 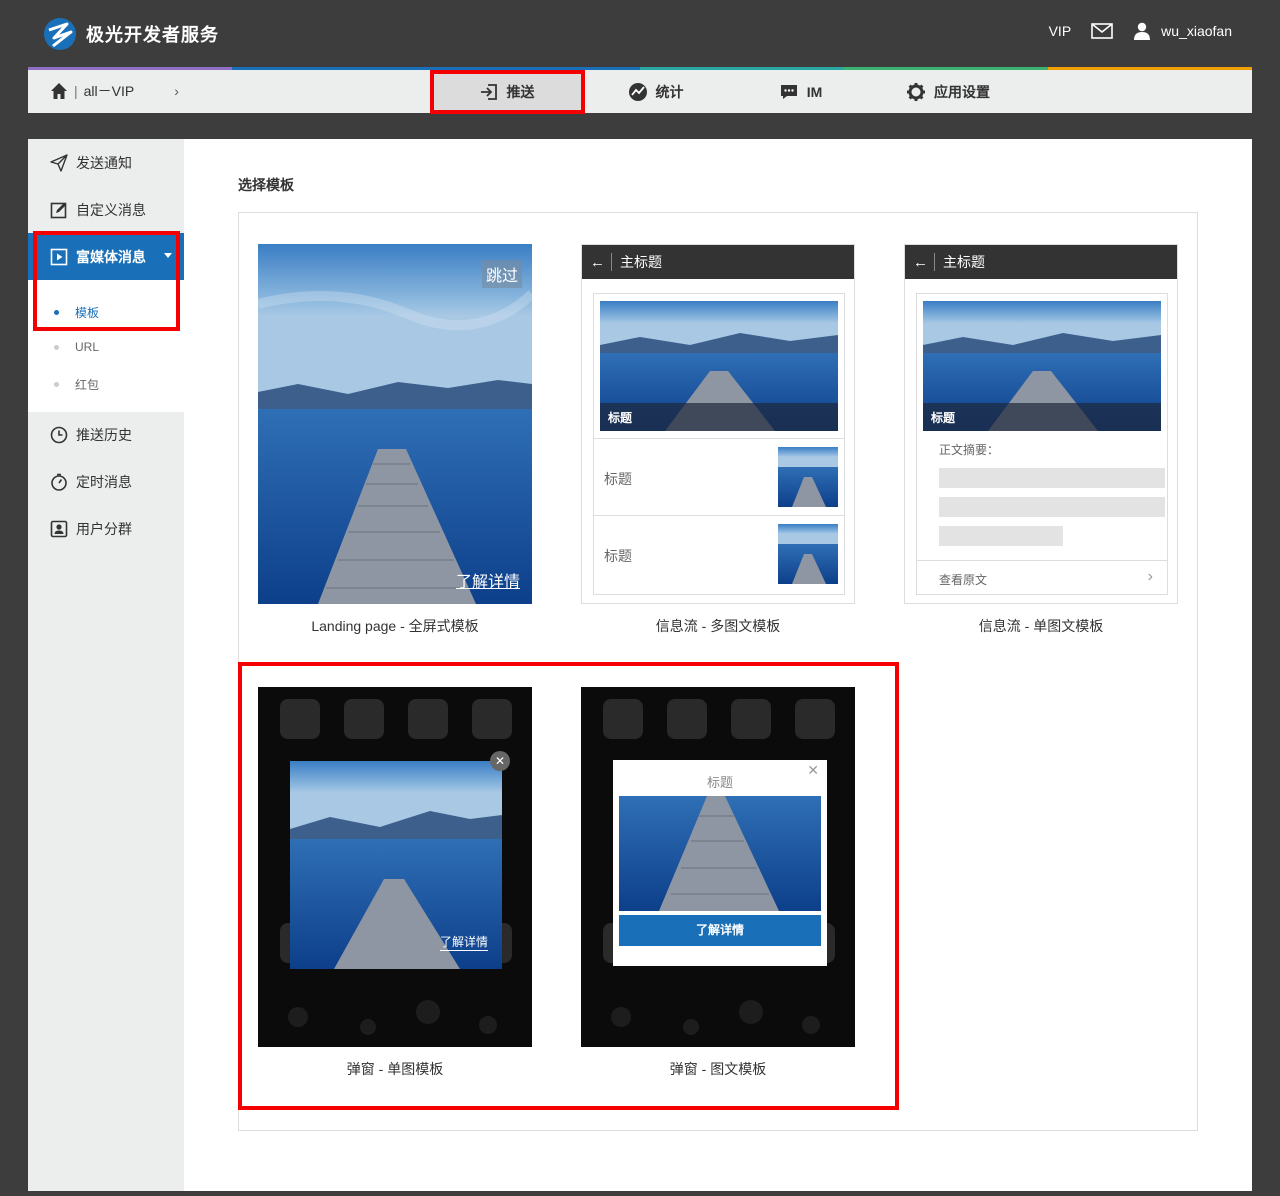 What do you see at coordinates (58, 210) in the screenshot?
I see `edit-icon` at bounding box center [58, 210].